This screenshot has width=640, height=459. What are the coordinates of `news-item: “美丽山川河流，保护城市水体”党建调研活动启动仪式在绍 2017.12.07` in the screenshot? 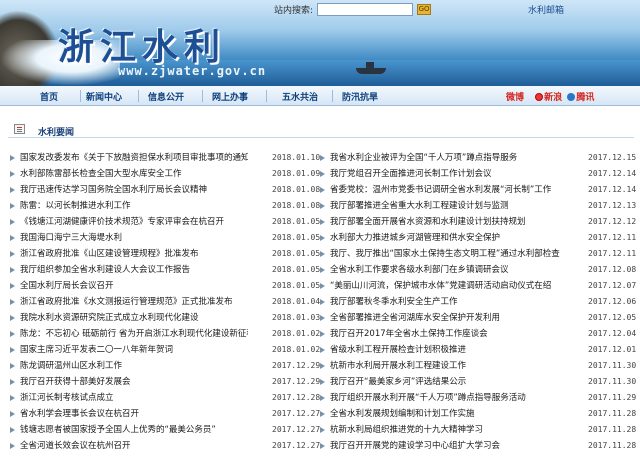 It's located at (478, 286).